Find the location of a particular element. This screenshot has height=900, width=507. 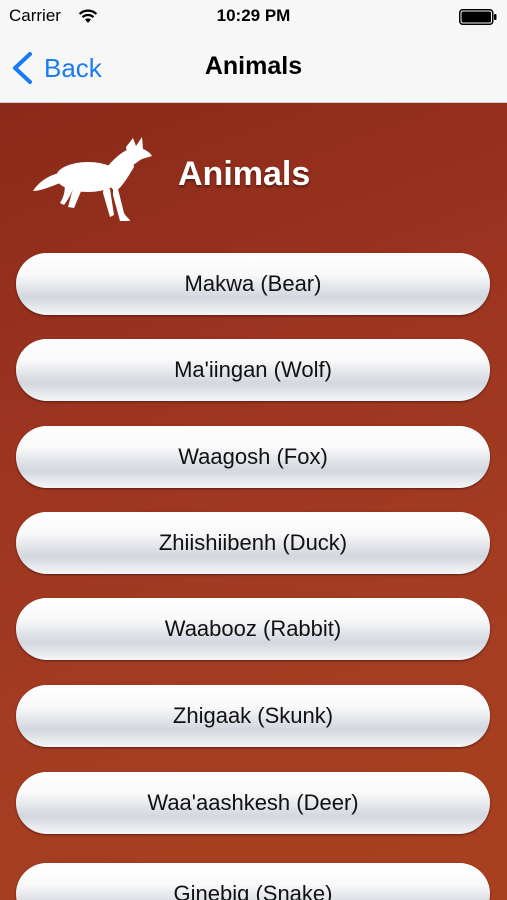

animal-button-fox: Waagosh (Fox) is located at coordinates (253, 457).